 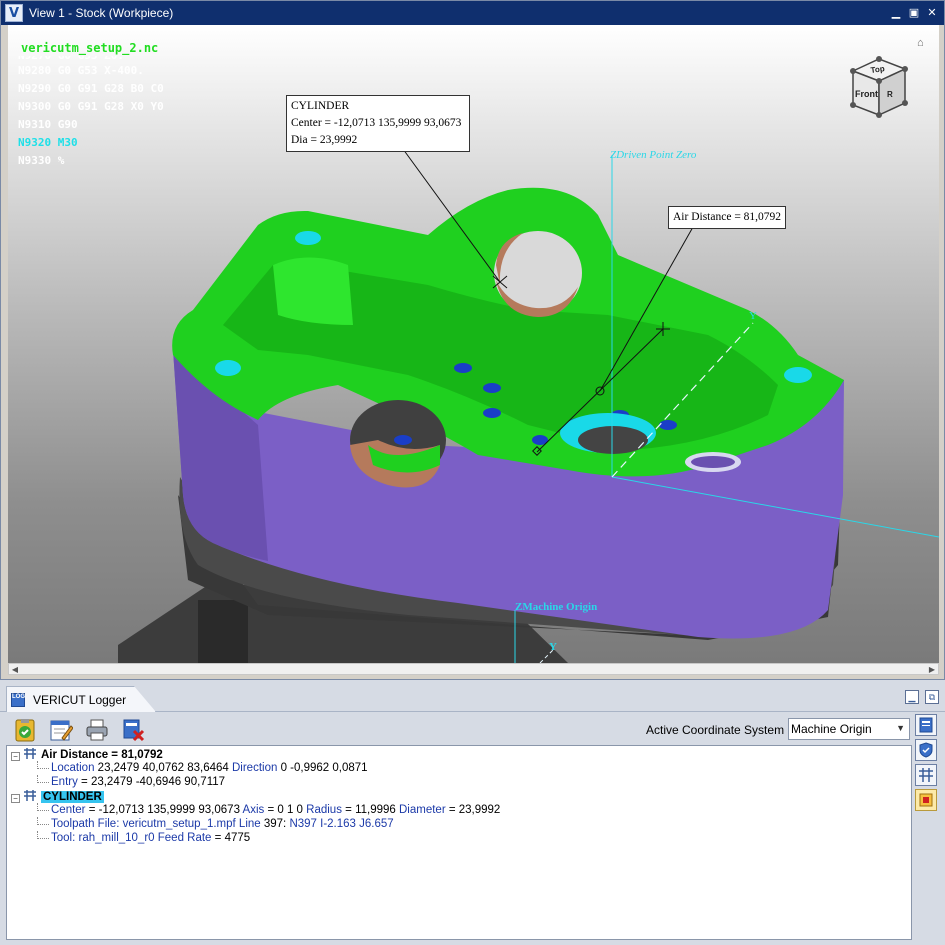 I want to click on view-cube-right-label: R, so click(x=890, y=94).